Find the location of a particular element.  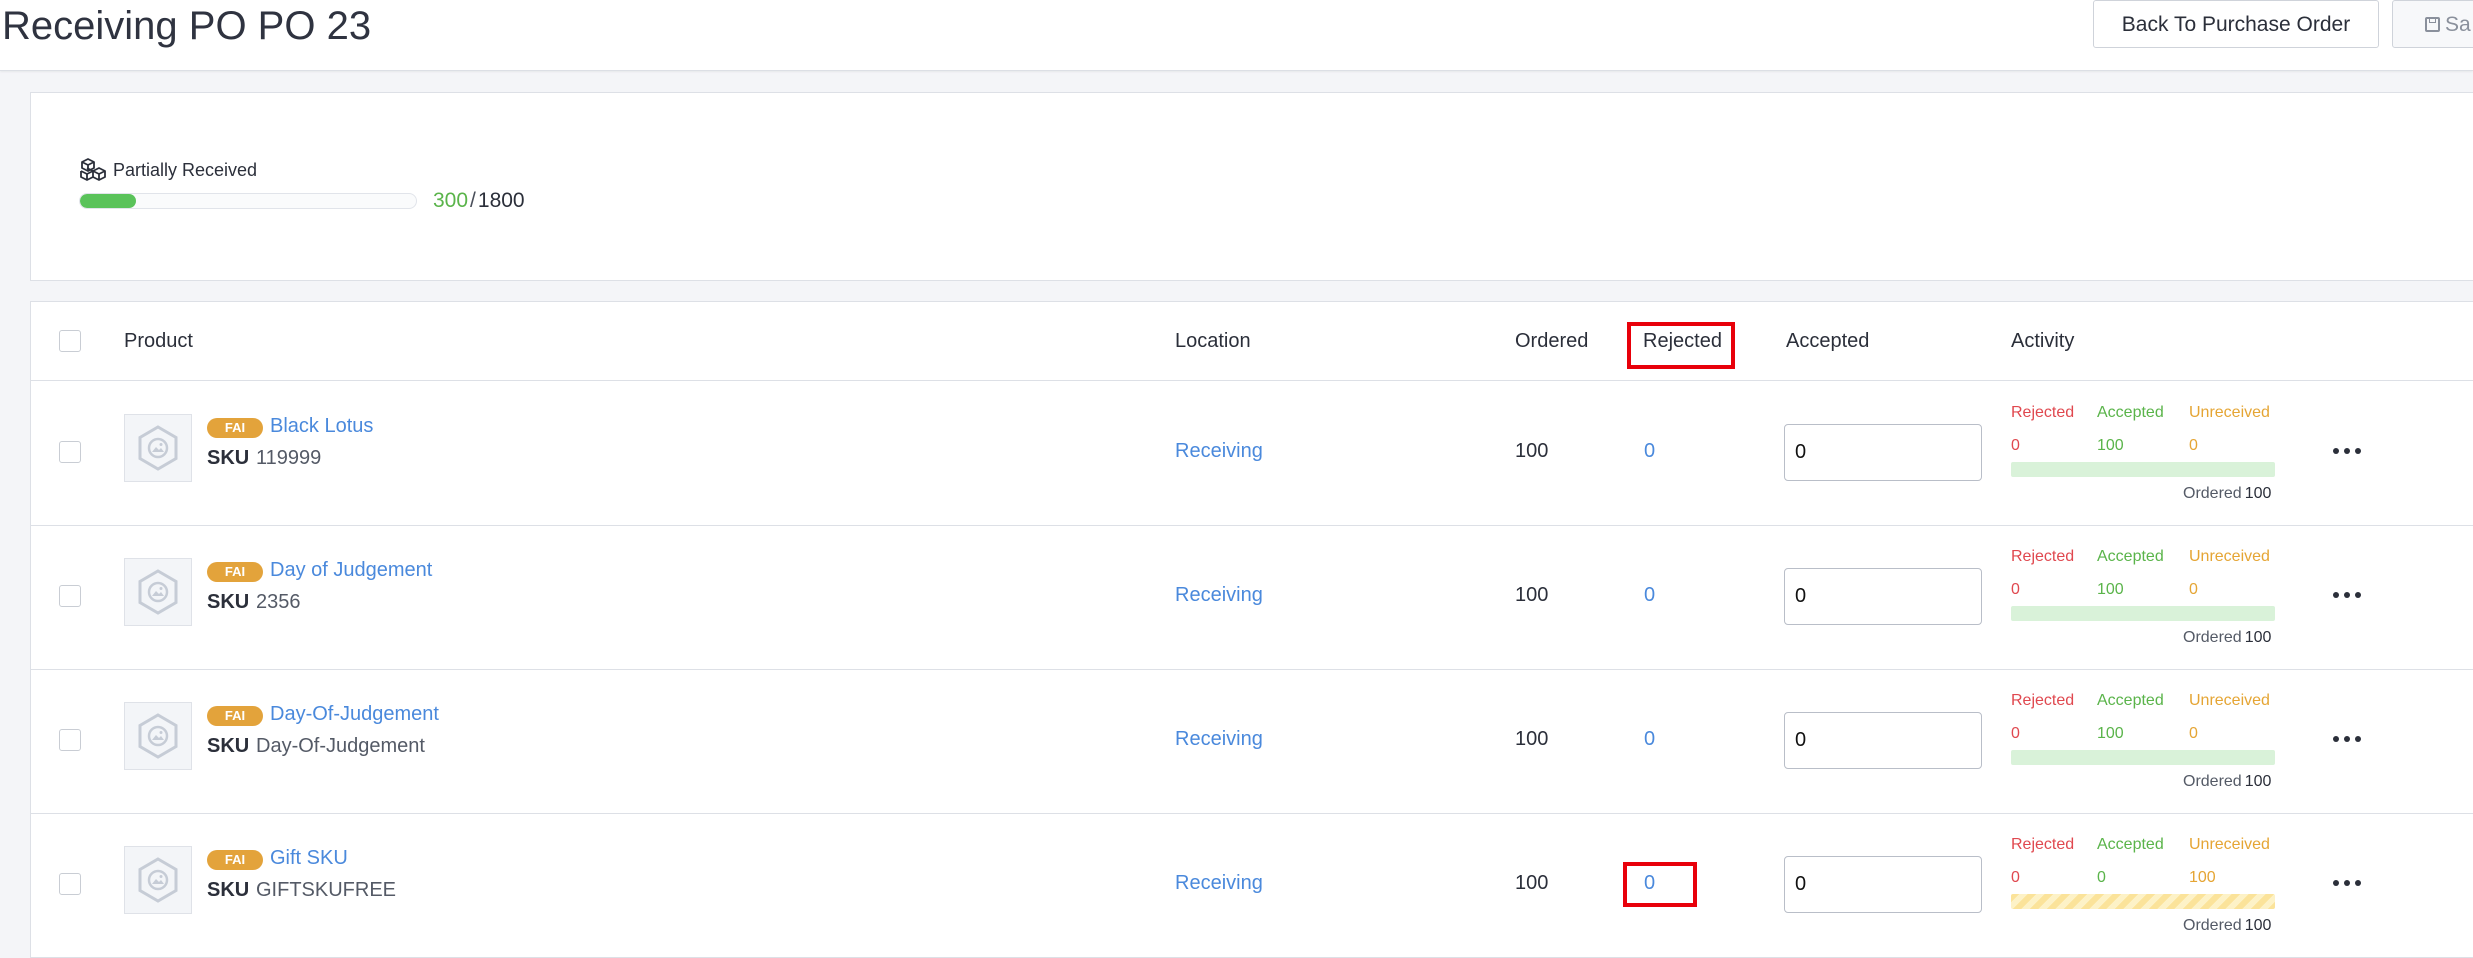

product-name-link: Day-Of-Judgement is located at coordinates (354, 714).